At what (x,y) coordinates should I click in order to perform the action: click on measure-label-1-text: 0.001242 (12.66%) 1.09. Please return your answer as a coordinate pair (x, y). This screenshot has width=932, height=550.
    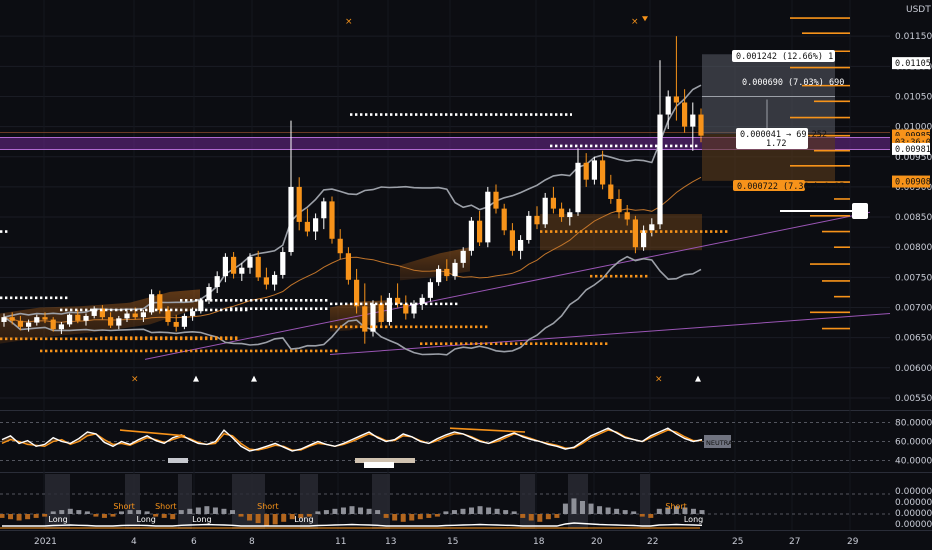
    Looking at the image, I should click on (792, 57).